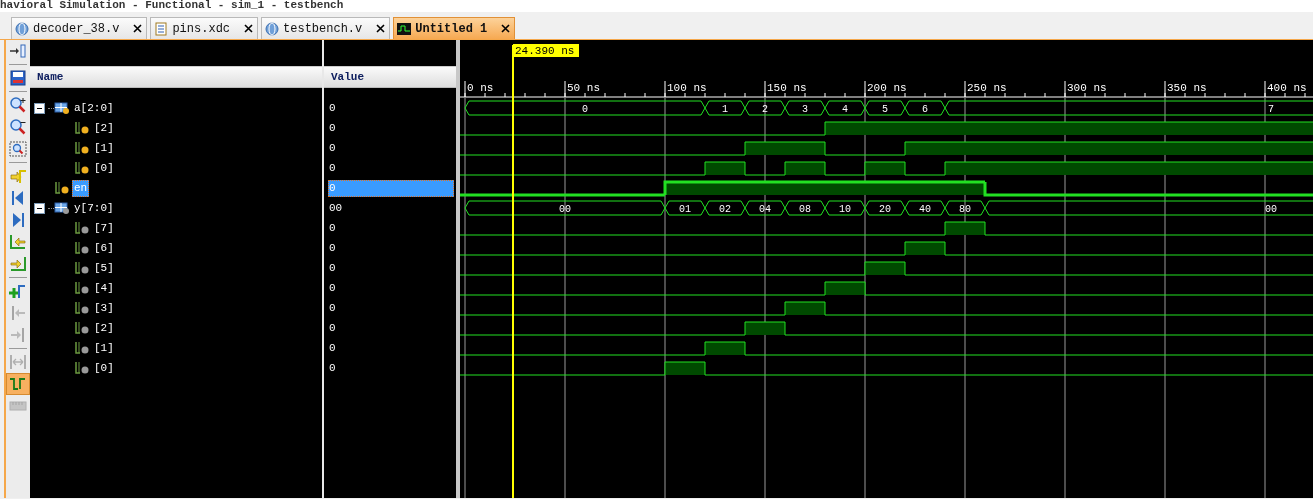 The height and width of the screenshot is (499, 1313). I want to click on time-label: 100 ns, so click(687, 88).